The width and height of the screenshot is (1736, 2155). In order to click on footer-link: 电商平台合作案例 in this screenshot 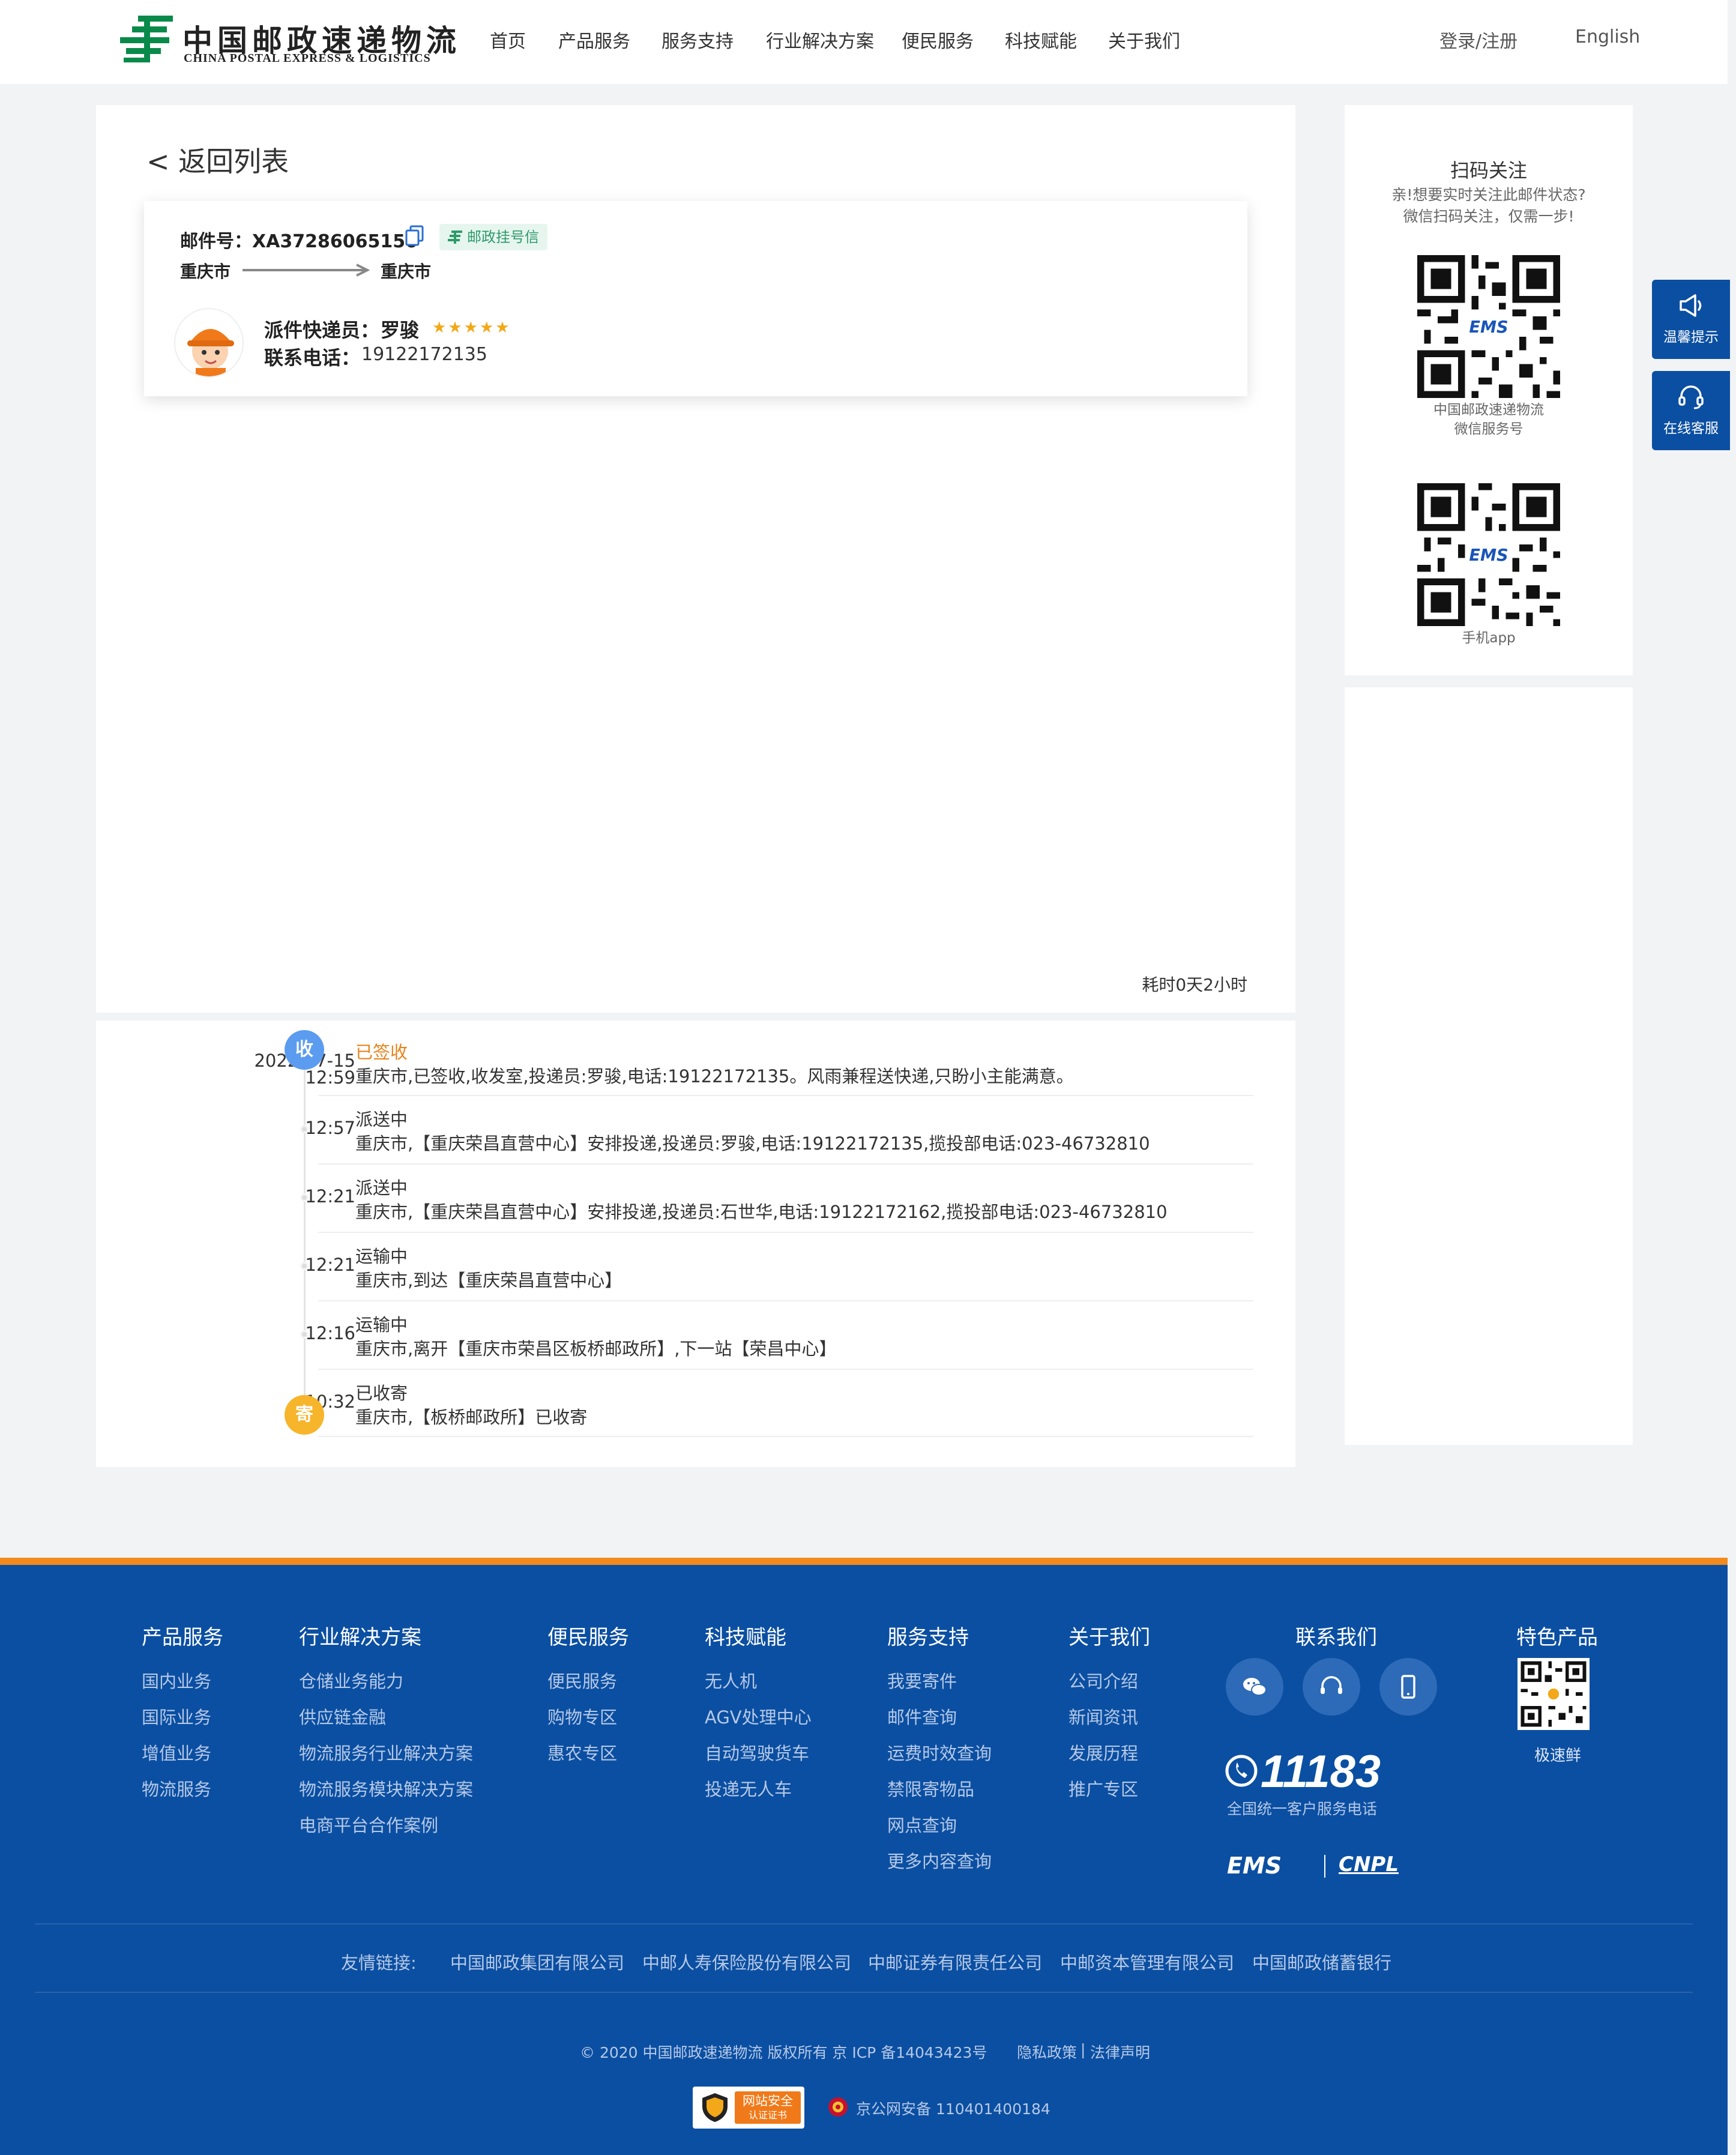, I will do `click(368, 1825)`.